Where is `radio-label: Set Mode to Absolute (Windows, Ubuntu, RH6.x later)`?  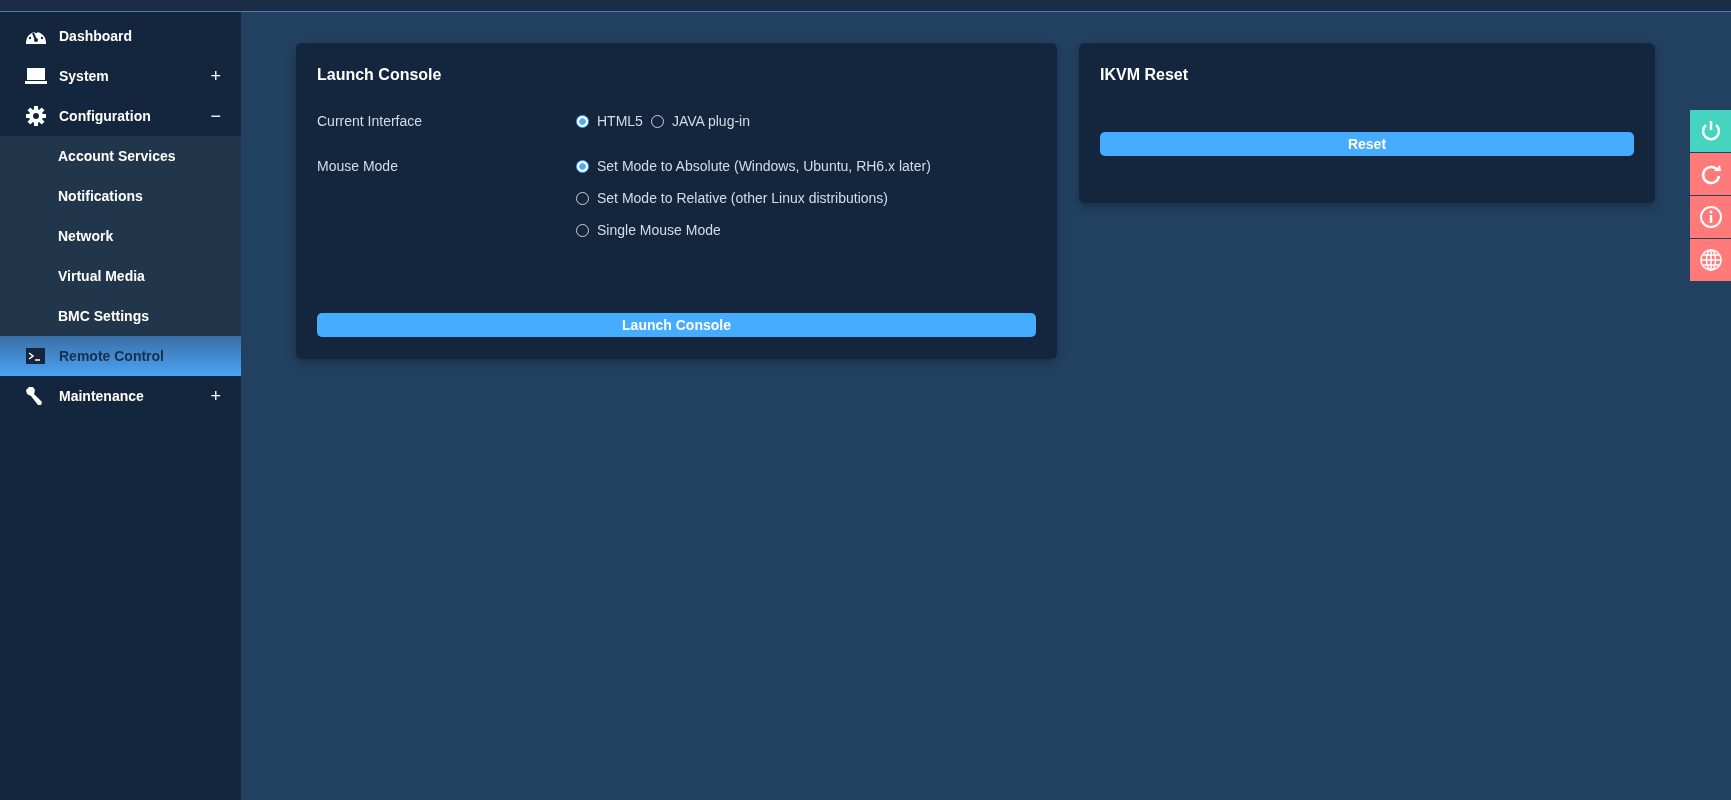
radio-label: Set Mode to Absolute (Windows, Ubuntu, RH6.x later) is located at coordinates (764, 166).